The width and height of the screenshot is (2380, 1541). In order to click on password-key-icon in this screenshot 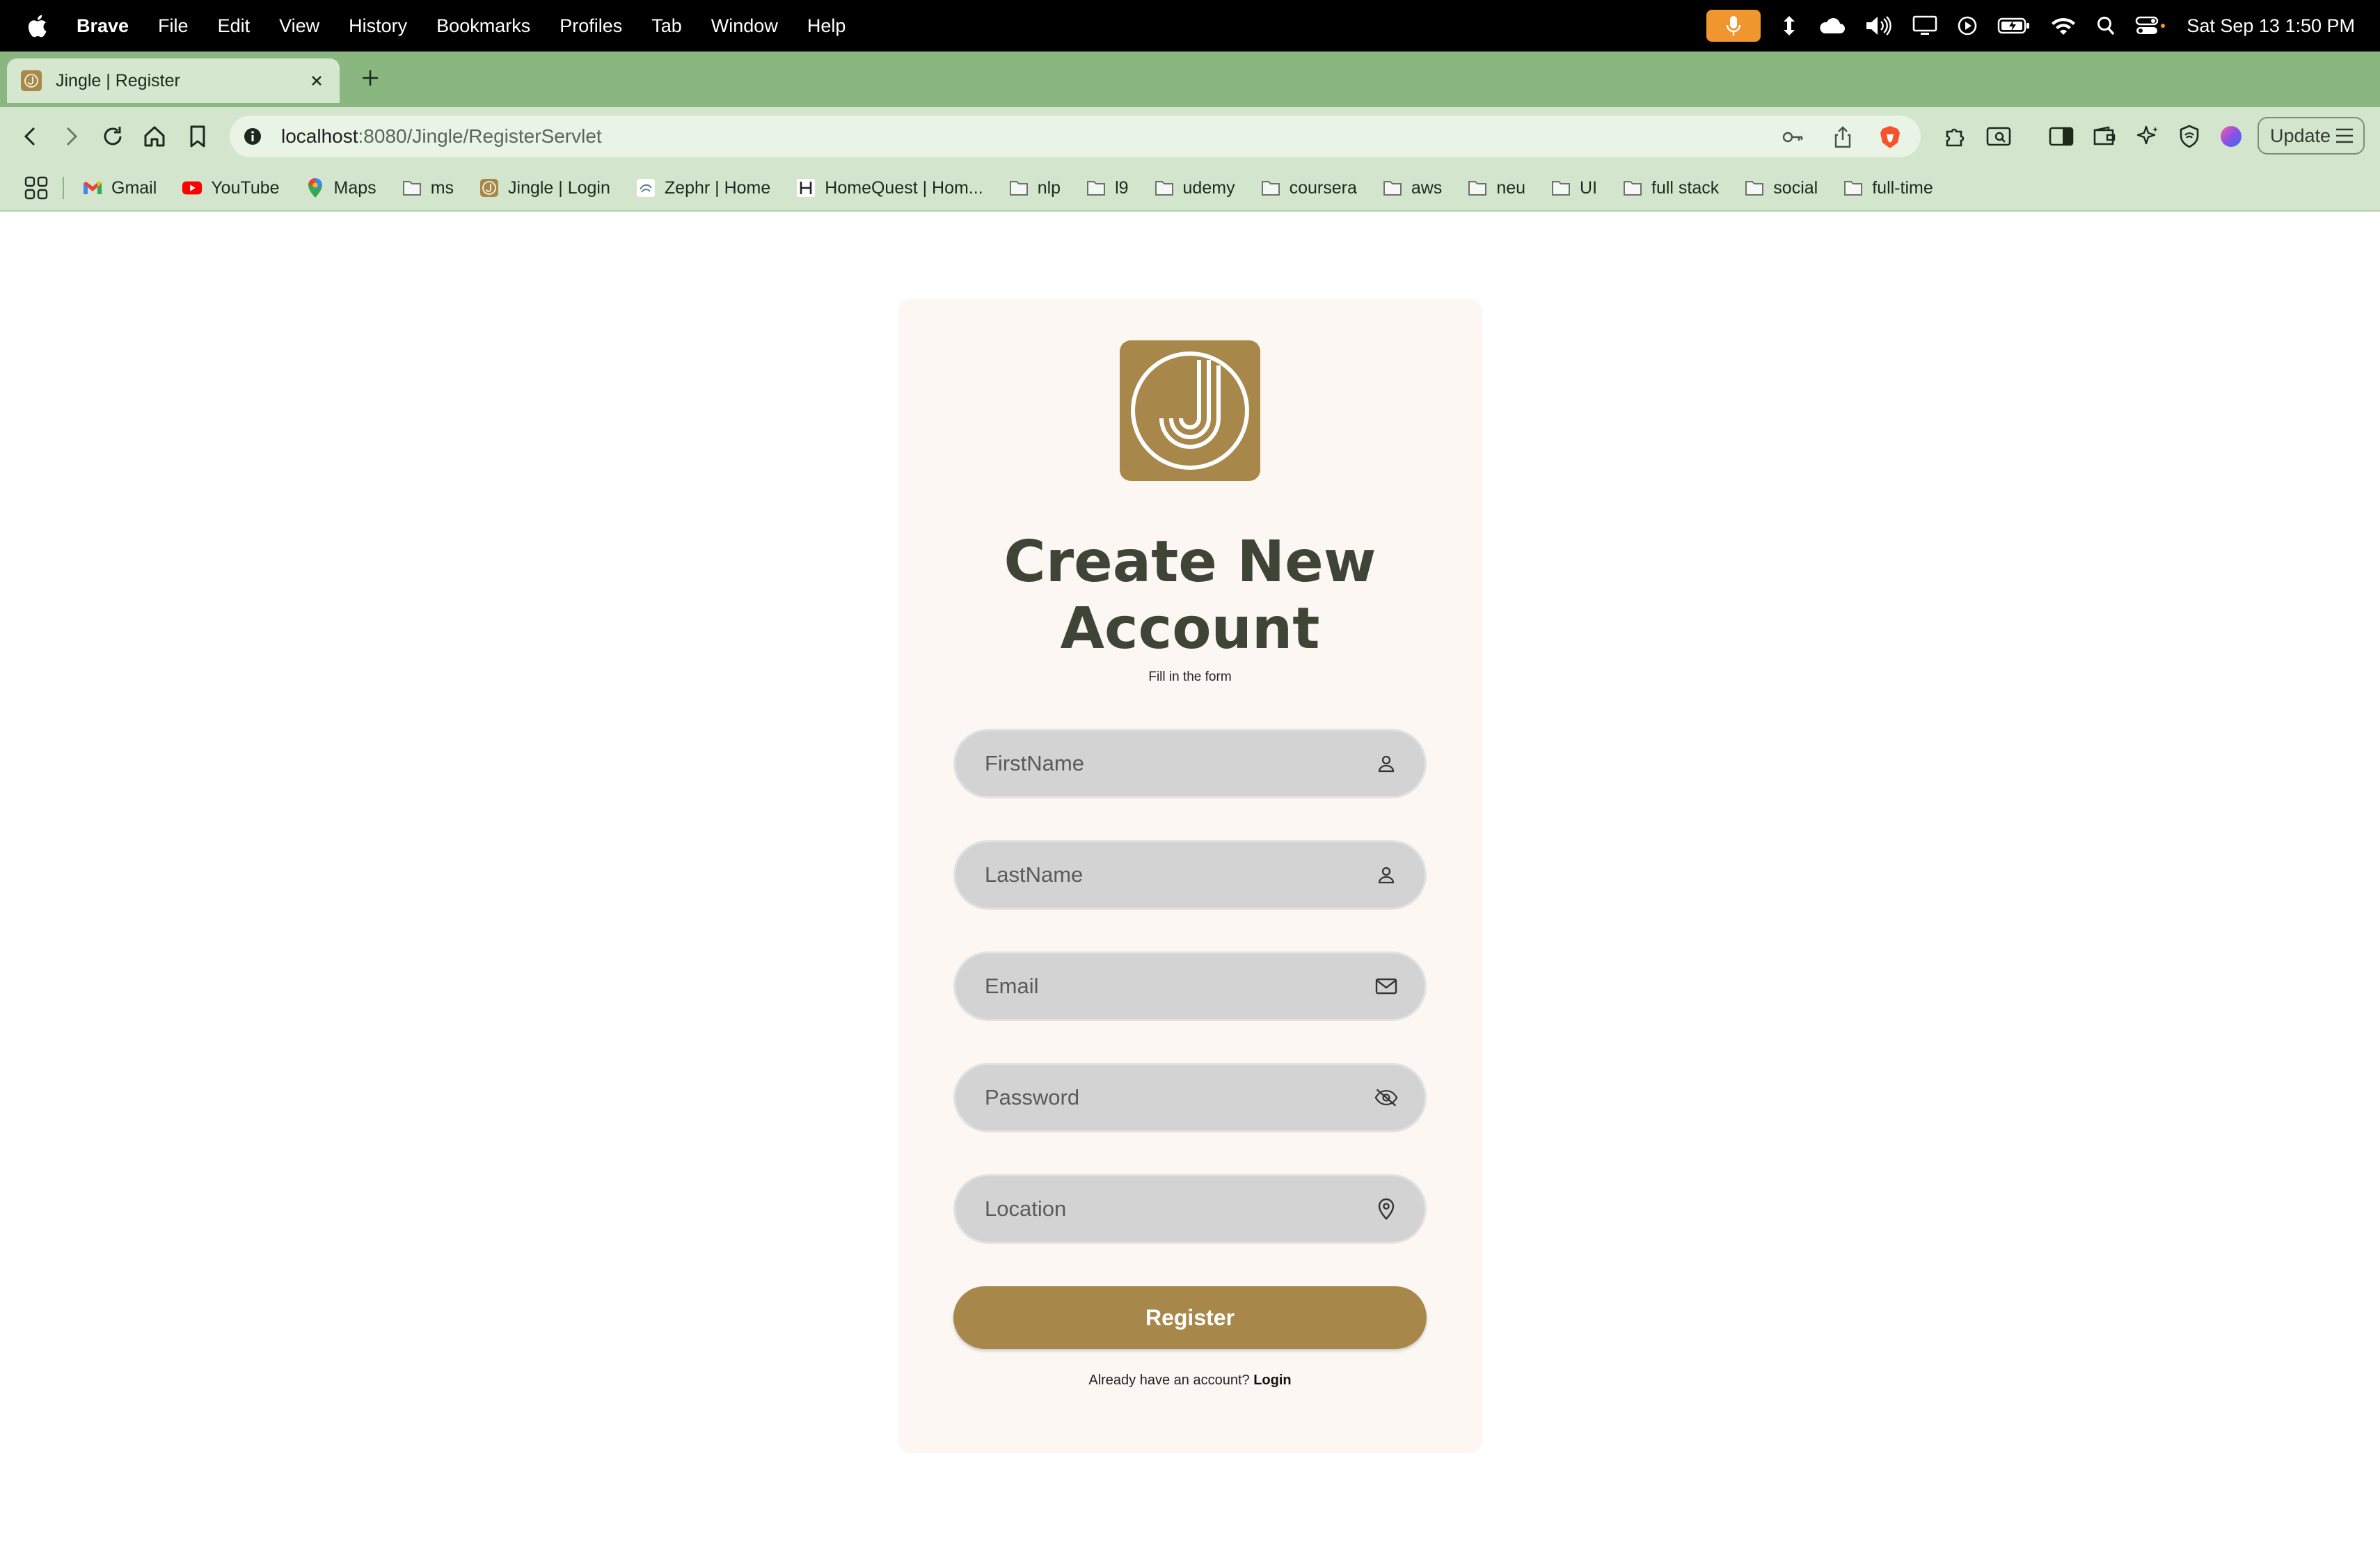, I will do `click(1793, 137)`.